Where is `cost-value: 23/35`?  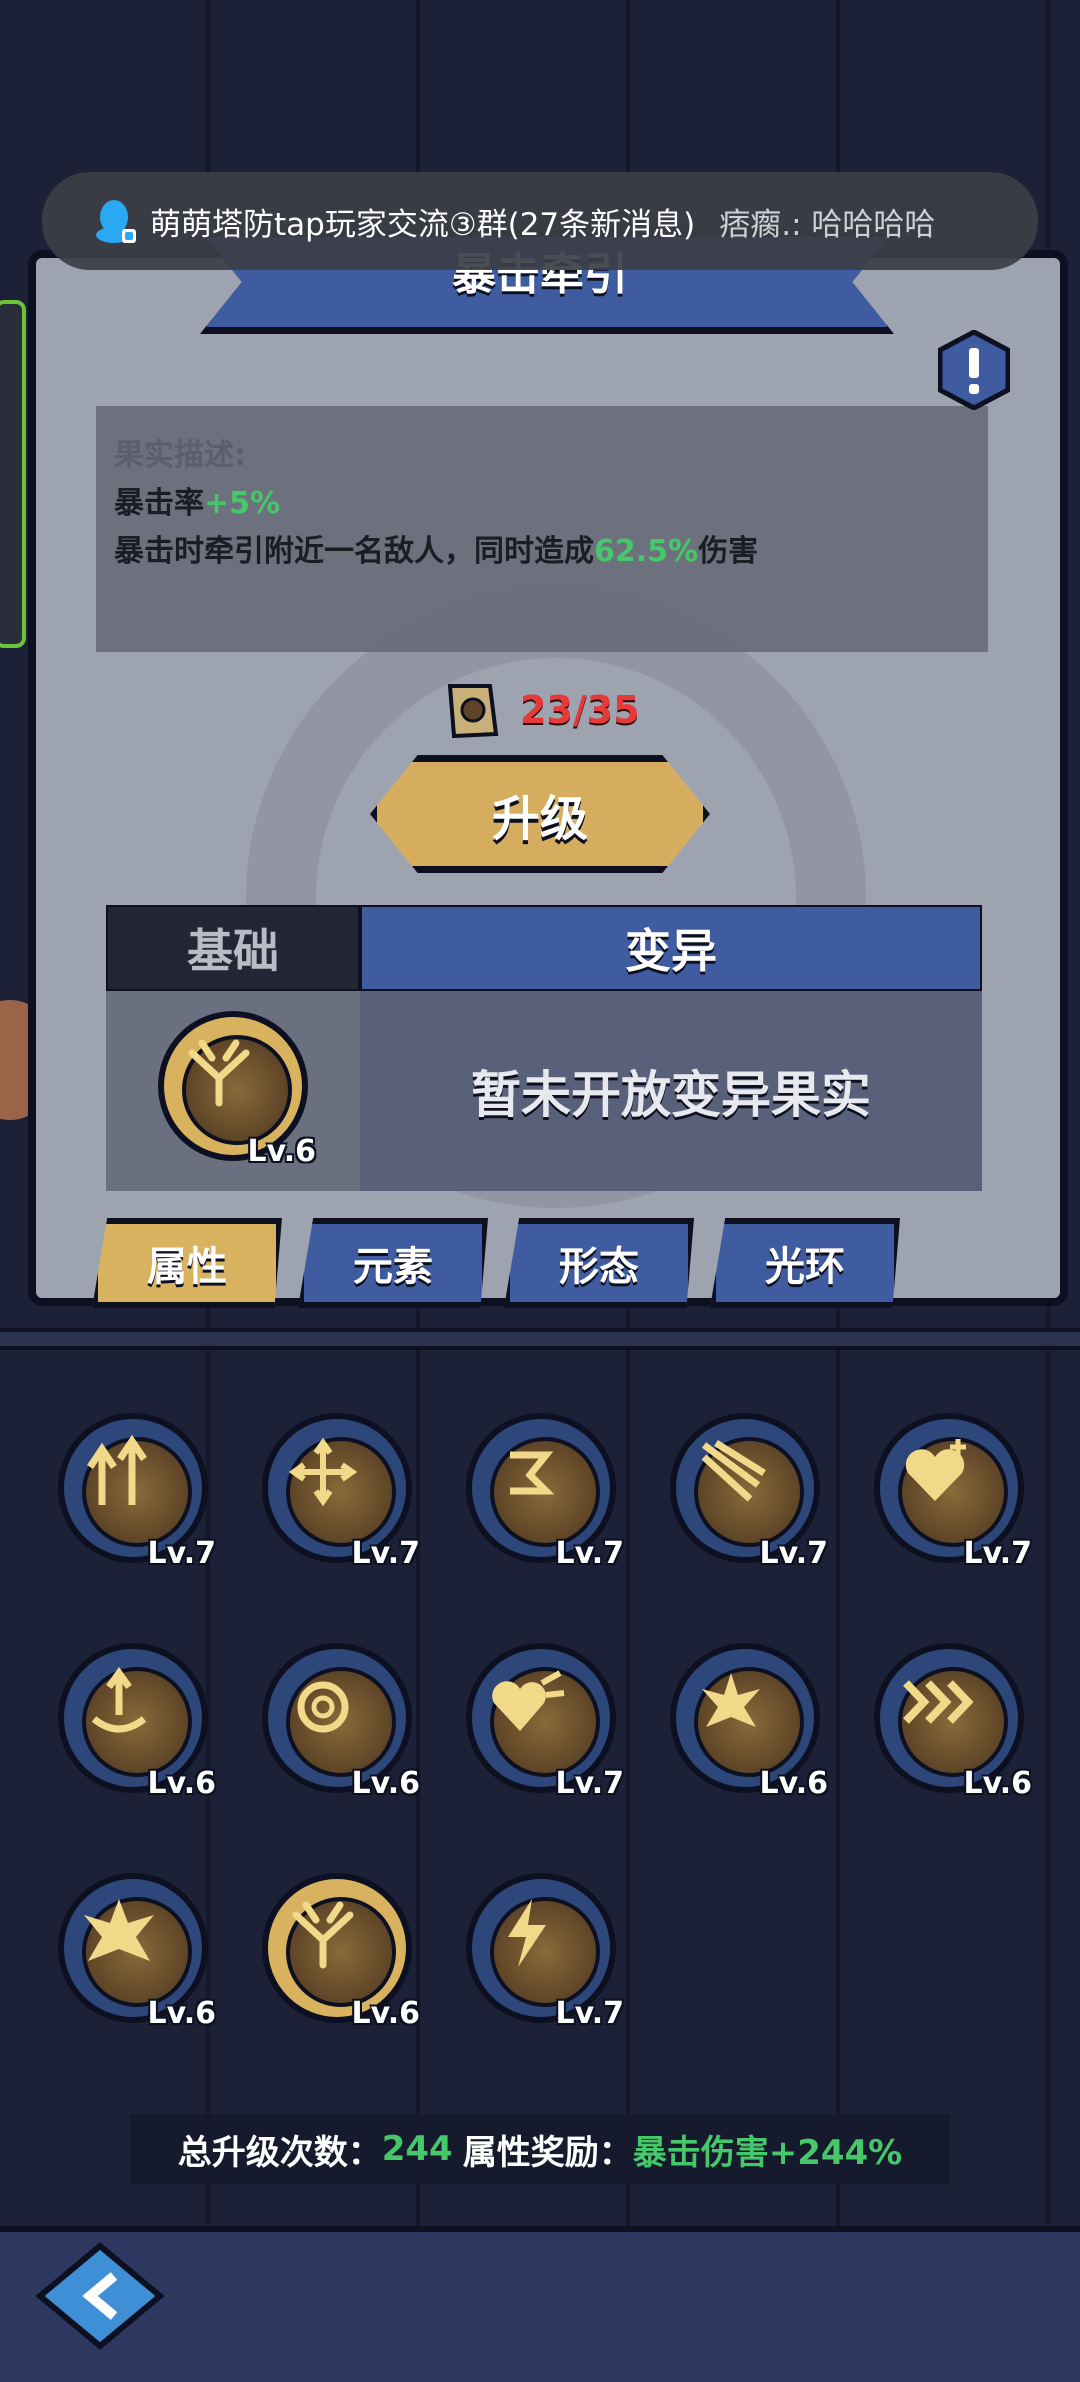 cost-value: 23/35 is located at coordinates (580, 710).